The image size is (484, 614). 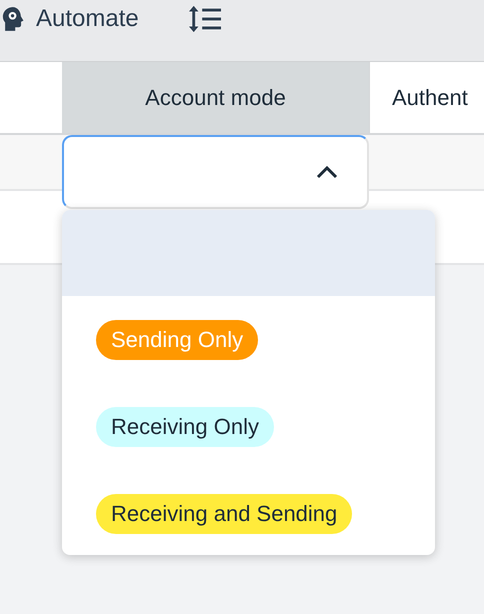 What do you see at coordinates (177, 340) in the screenshot?
I see `option-tag: Sending Only` at bounding box center [177, 340].